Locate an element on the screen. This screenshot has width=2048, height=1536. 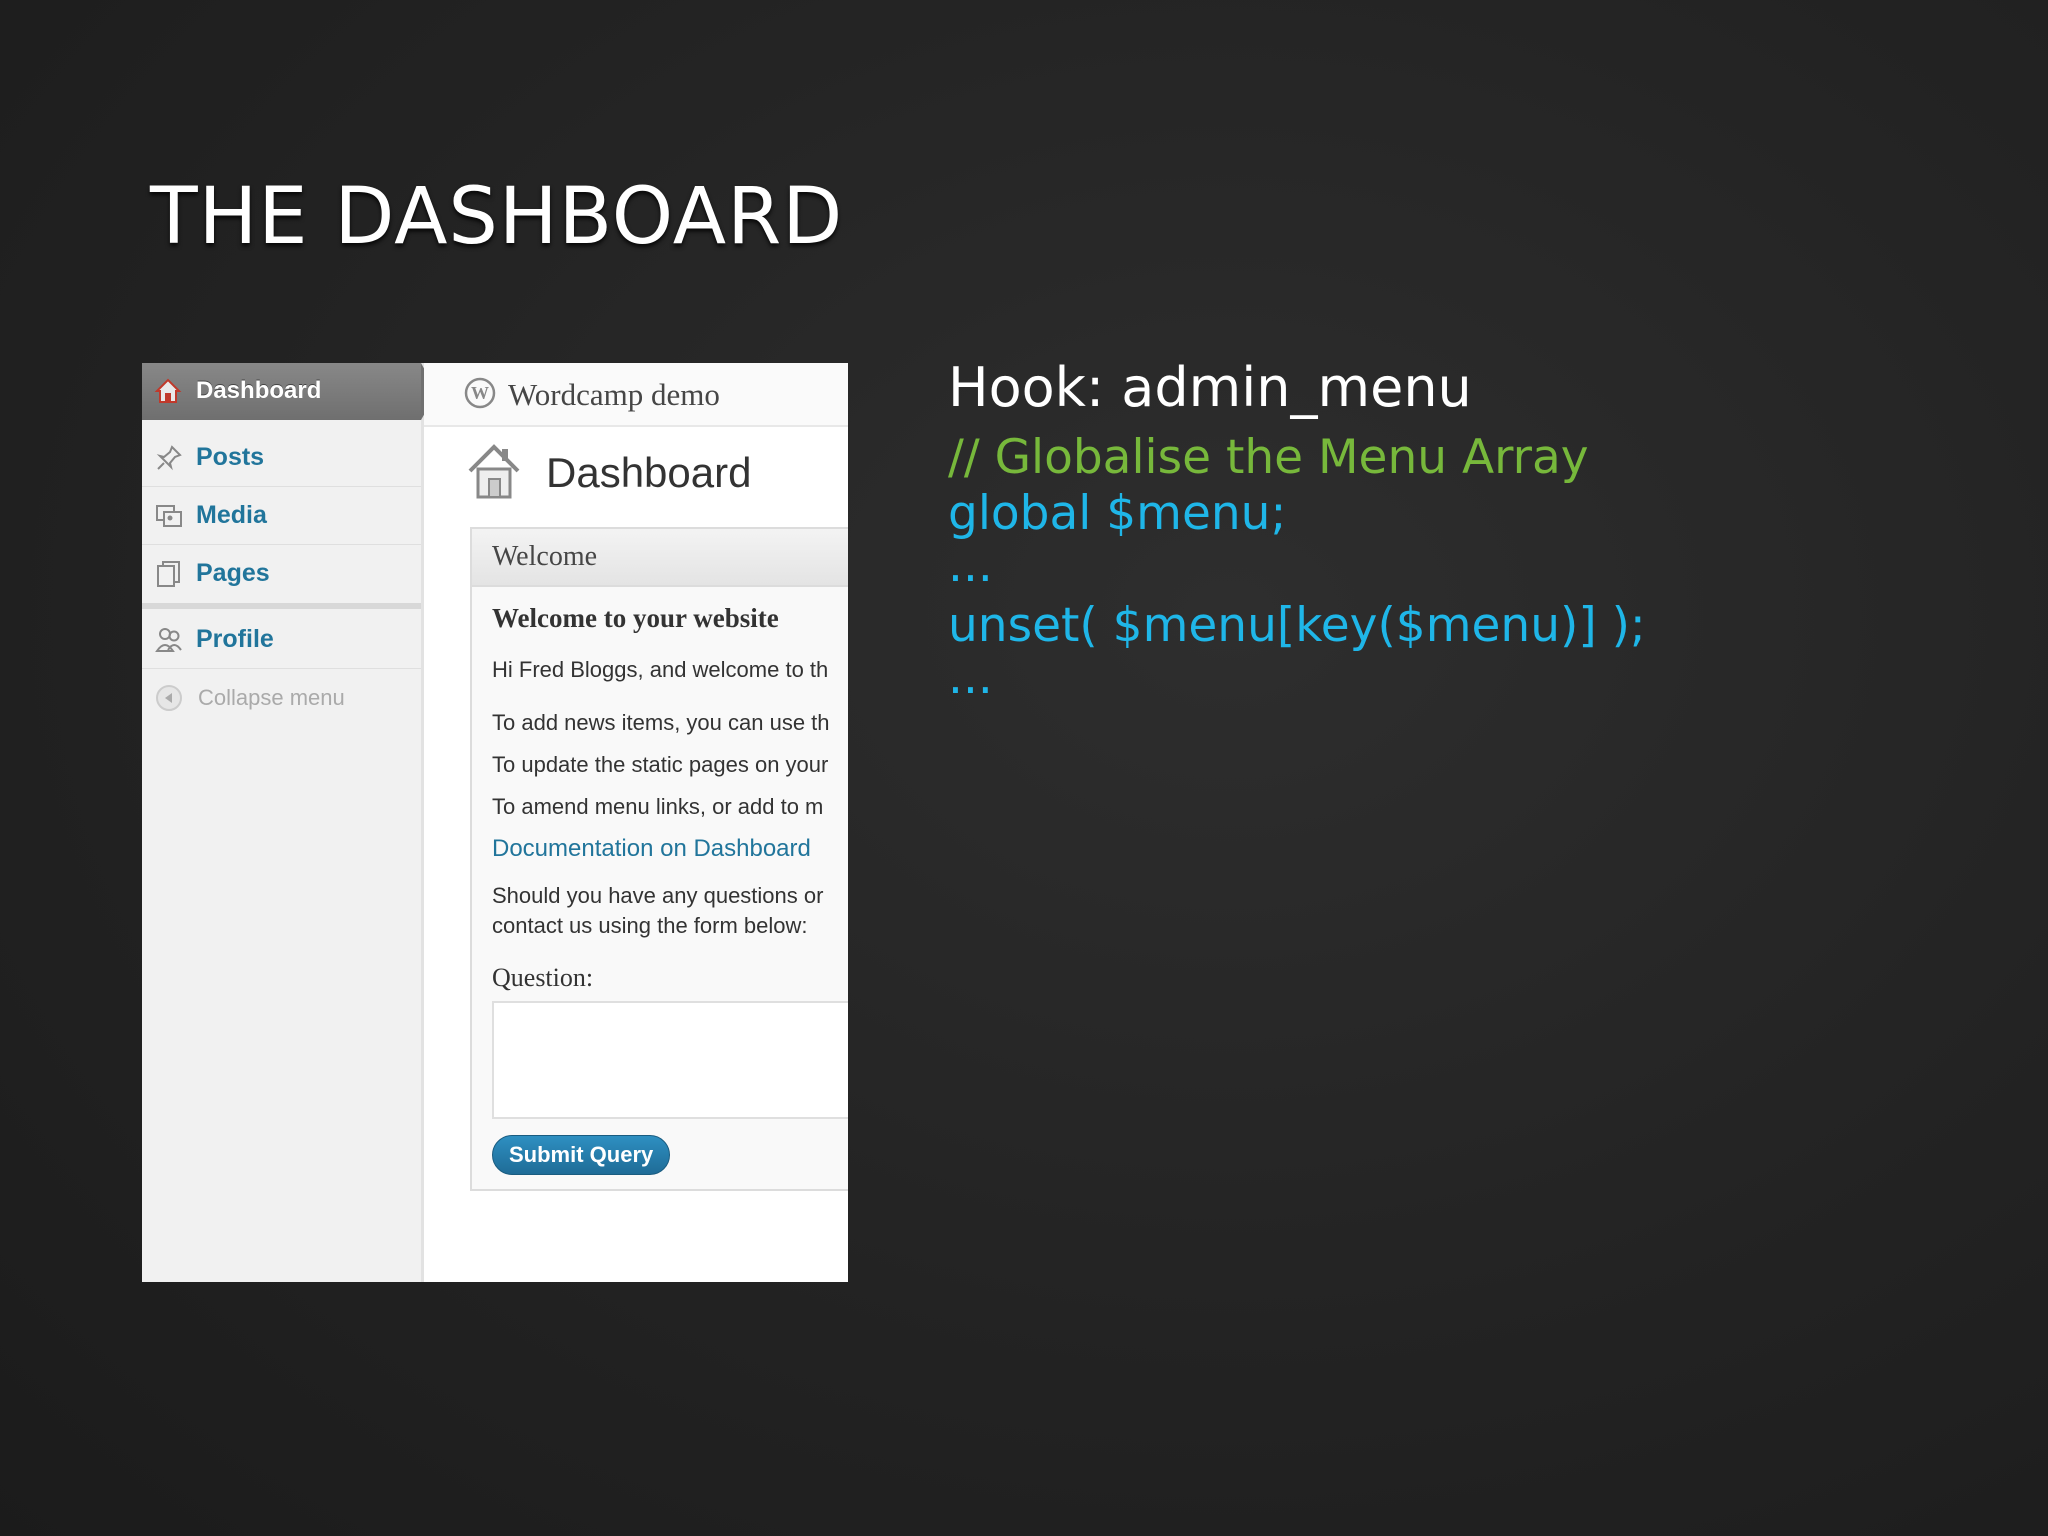
sidebar-item-label: Posts is located at coordinates (230, 457).